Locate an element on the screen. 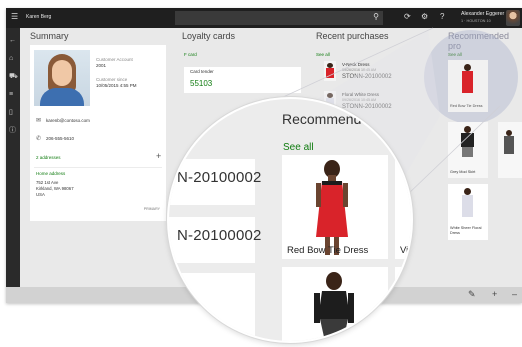 This screenshot has height=347, width=522. recommended-item: Red Bow Tie Dress is located at coordinates (468, 86).